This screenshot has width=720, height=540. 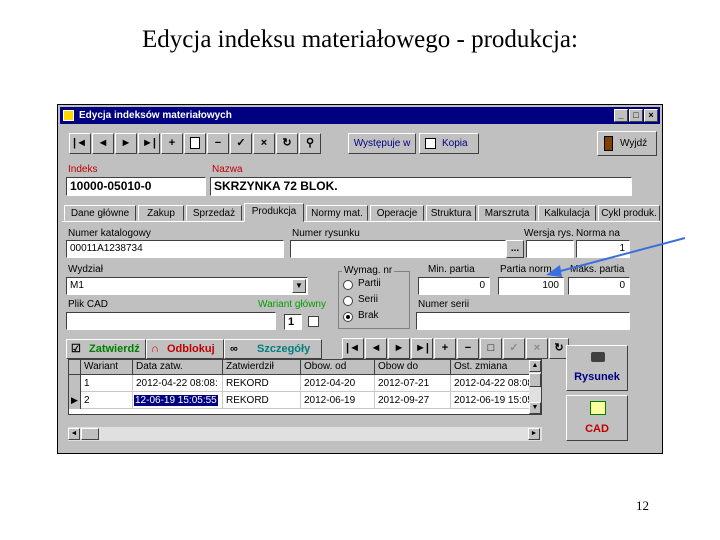 I want to click on page-number: 12, so click(x=642, y=505).